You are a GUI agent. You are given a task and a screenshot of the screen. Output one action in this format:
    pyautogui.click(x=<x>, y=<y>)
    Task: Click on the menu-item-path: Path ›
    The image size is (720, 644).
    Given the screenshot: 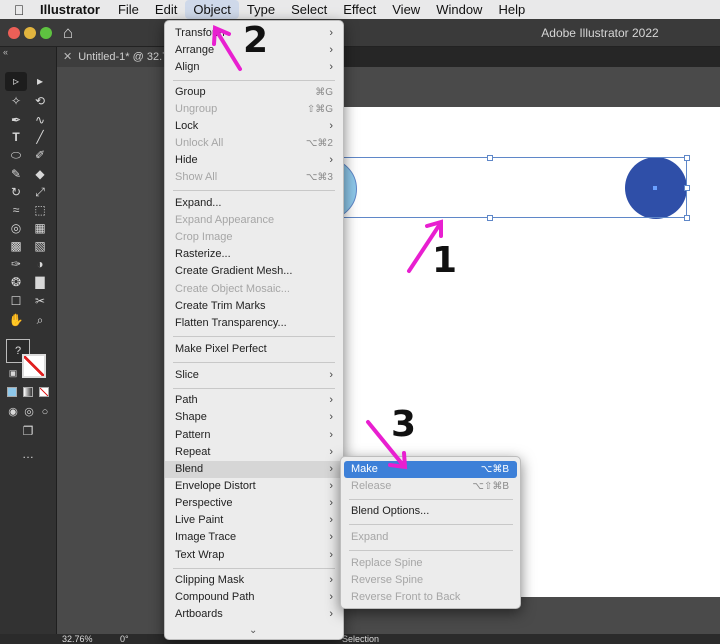 What is the action you would take?
    pyautogui.click(x=254, y=400)
    